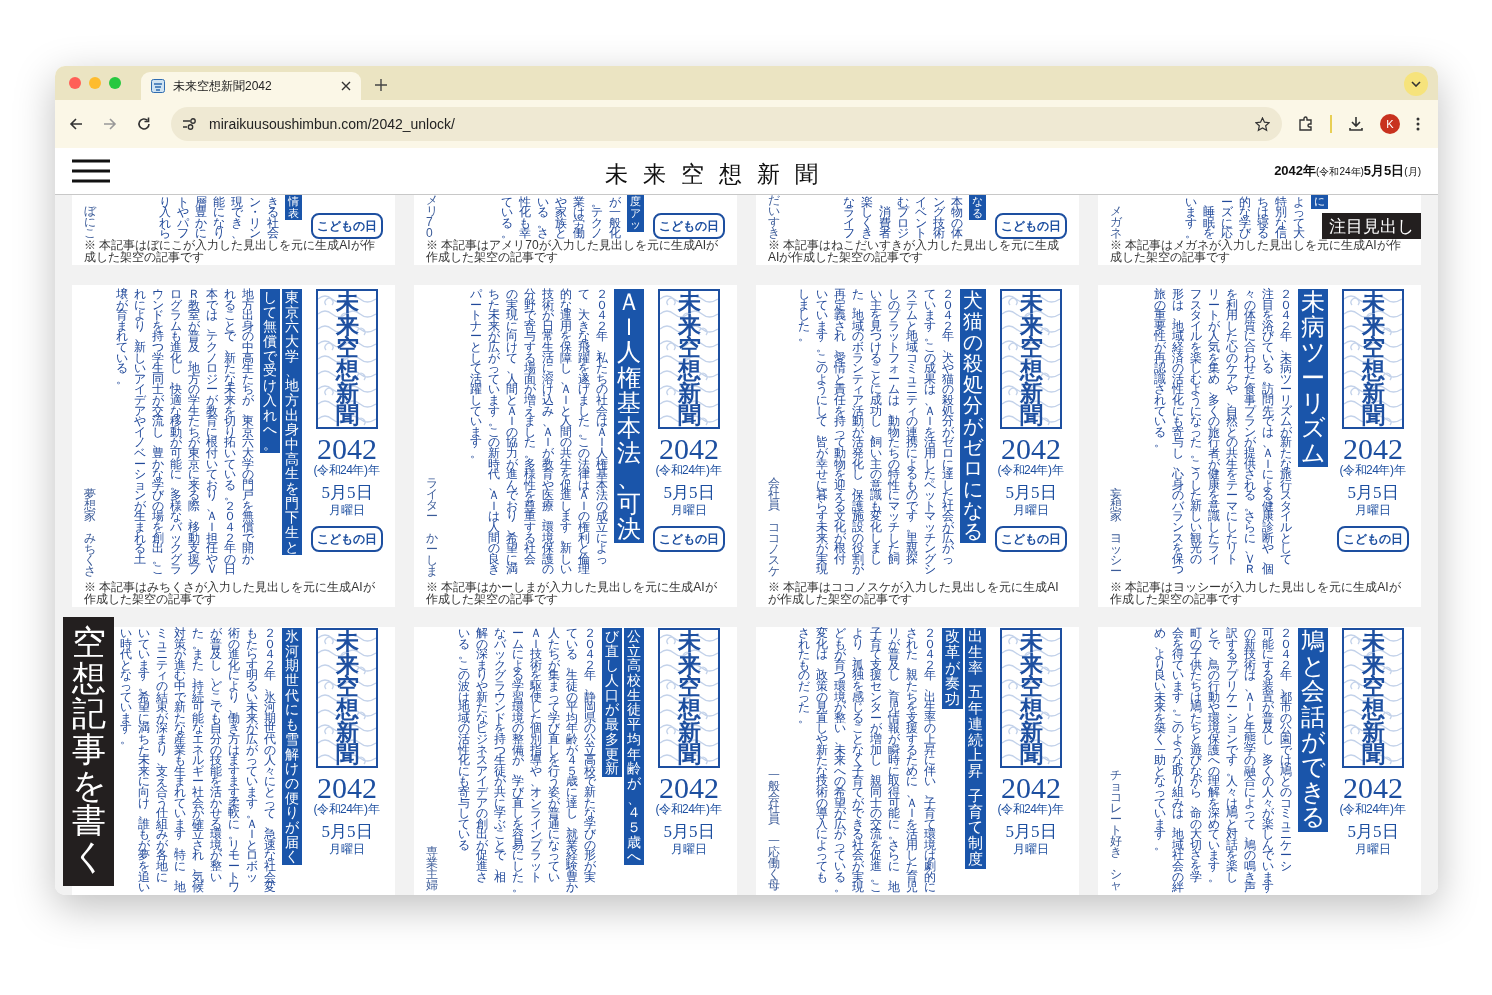 The image size is (1492, 995). What do you see at coordinates (158, 432) in the screenshot?
I see `article-text: ウンドを持つ学生同士が交流し、豊かな学びの場を創出。こ` at bounding box center [158, 432].